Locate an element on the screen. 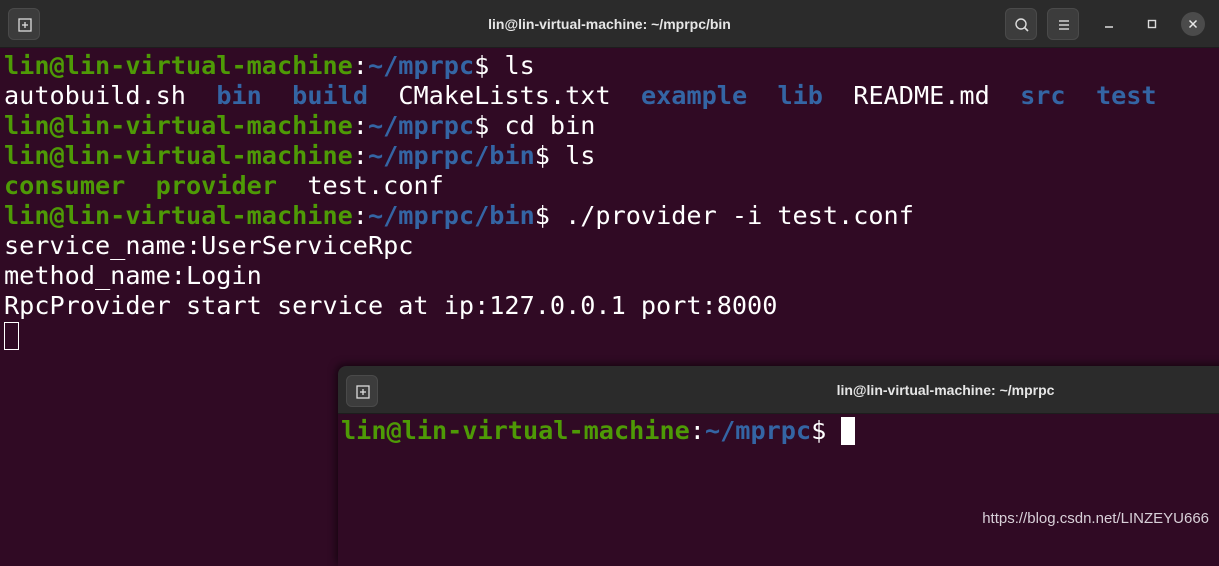 The image size is (1219, 566). terminal-line: service_name:UserServiceRpc is located at coordinates (580, 246).